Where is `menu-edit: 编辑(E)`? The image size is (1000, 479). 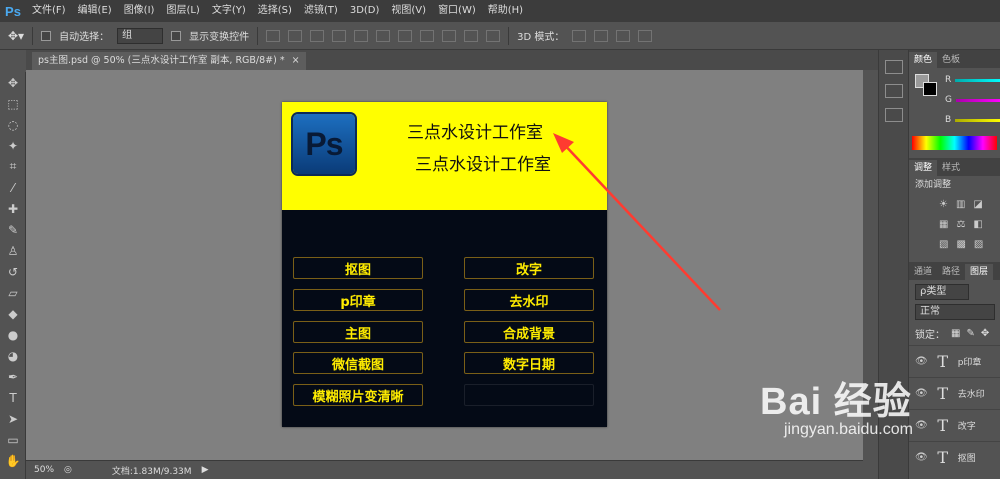
menu-edit: 编辑(E) is located at coordinates (95, 11).